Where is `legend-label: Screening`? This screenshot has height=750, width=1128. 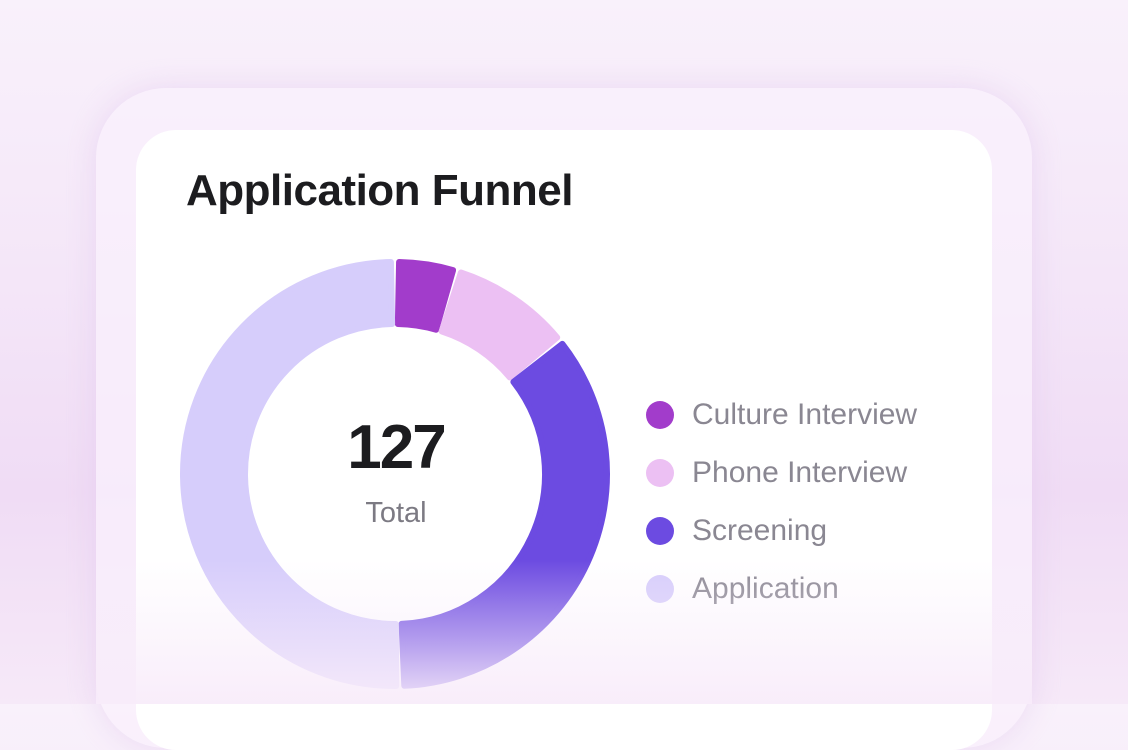
legend-label: Screening is located at coordinates (760, 530).